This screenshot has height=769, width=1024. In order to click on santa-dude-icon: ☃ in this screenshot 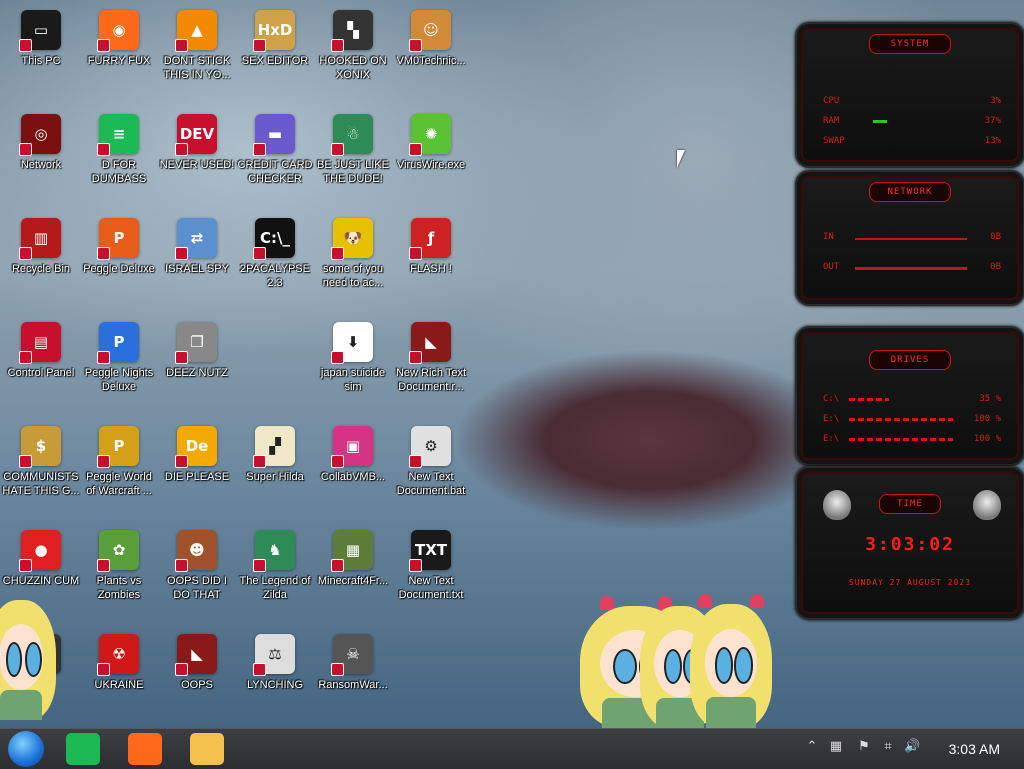, I will do `click(352, 135)`.